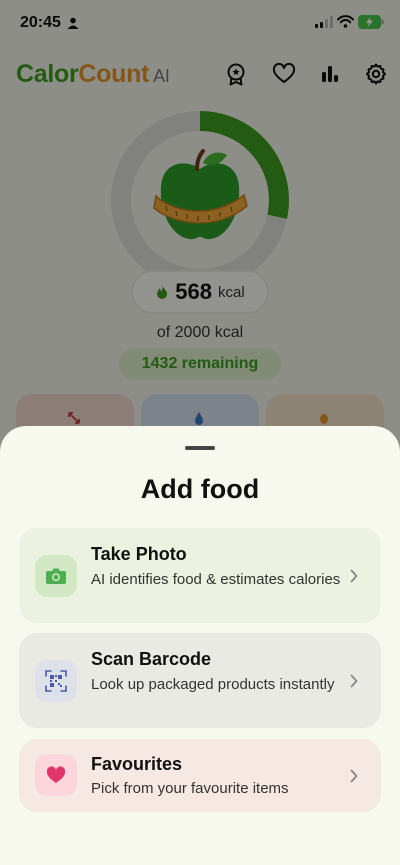 This screenshot has width=400, height=865. I want to click on option-title: Favourites, so click(137, 764).